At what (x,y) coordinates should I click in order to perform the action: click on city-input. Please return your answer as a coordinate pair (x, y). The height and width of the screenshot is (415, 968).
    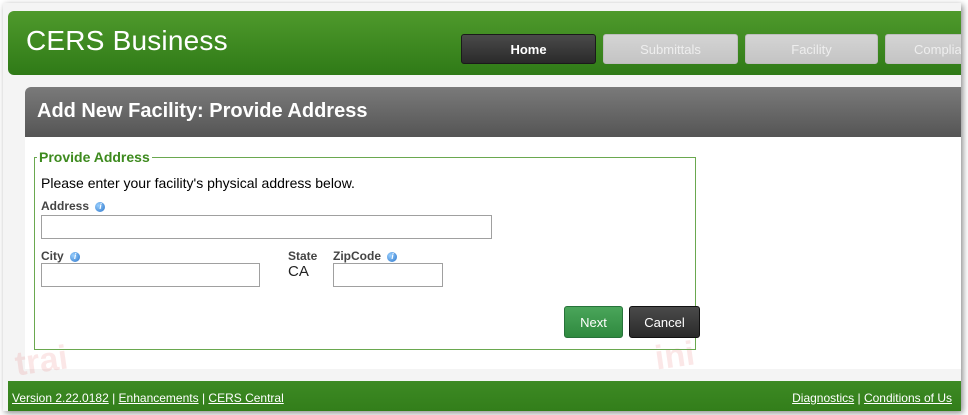
    Looking at the image, I should click on (150, 275).